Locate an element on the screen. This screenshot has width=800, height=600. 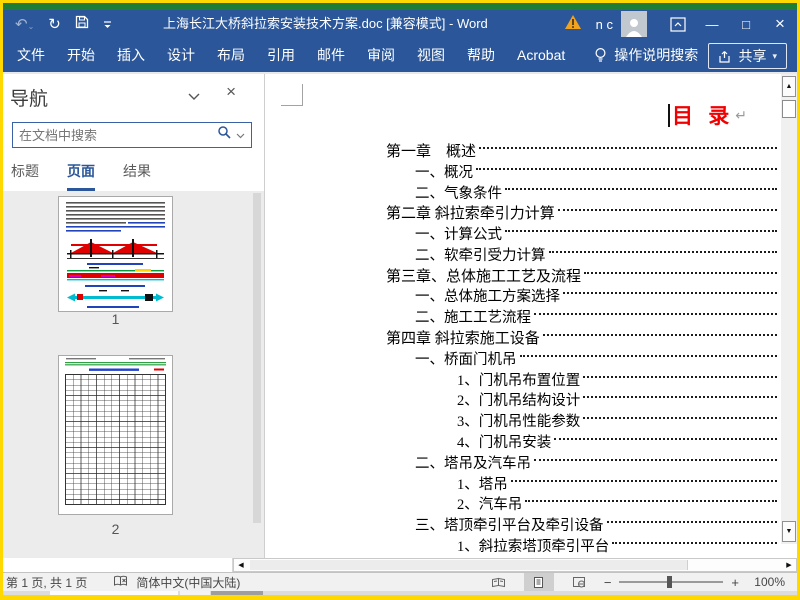
ribbon-tab-插入: 插入 is located at coordinates (131, 55).